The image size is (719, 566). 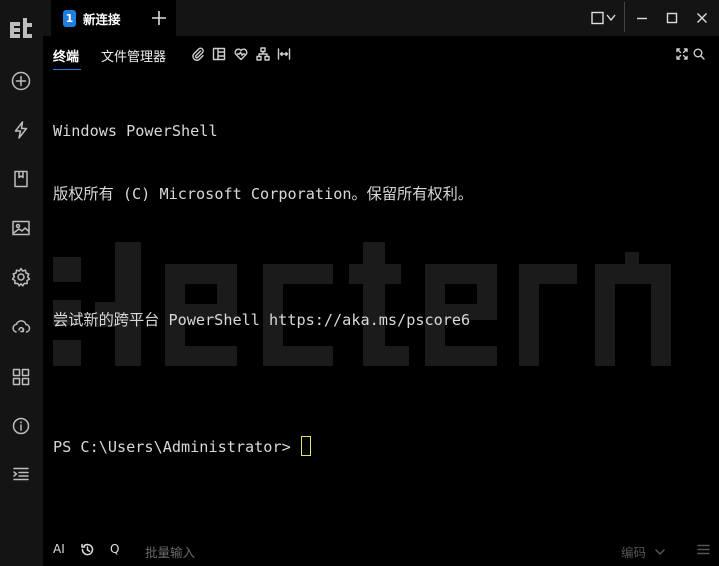 What do you see at coordinates (305, 446) in the screenshot?
I see `terminal-cursor` at bounding box center [305, 446].